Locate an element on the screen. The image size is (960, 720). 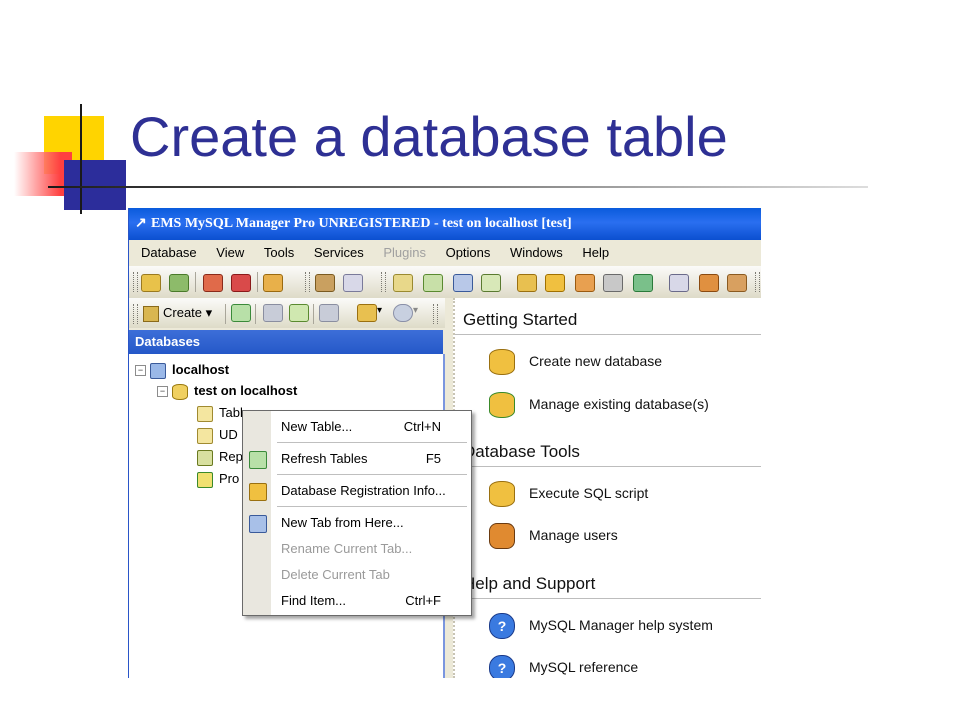
reports-folder-icon is located at coordinates (205, 457).